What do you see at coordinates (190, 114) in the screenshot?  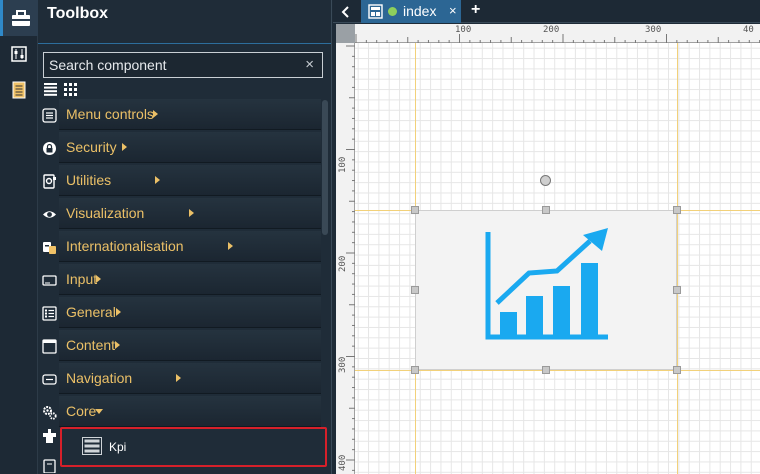 I see `category-menu-controls-bar: Menu controls` at bounding box center [190, 114].